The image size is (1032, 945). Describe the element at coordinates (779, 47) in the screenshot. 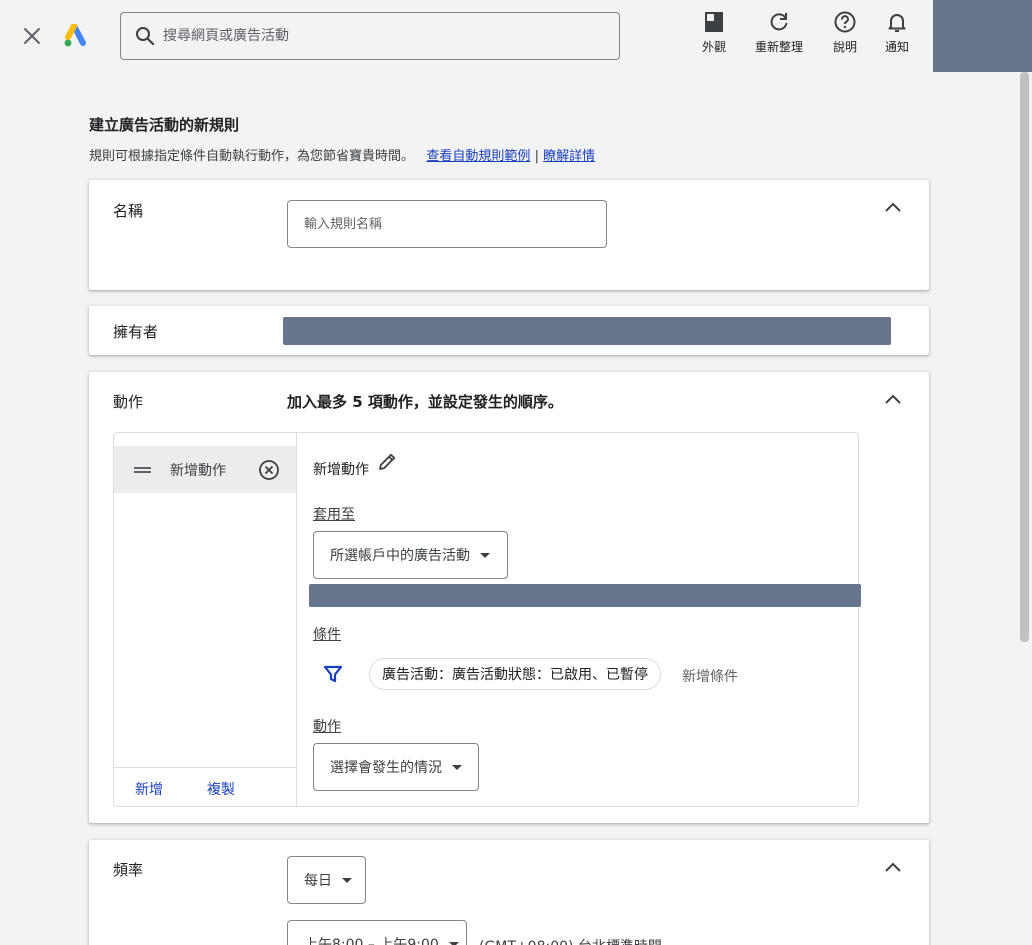

I see `refresh-label: 重新整理` at that location.